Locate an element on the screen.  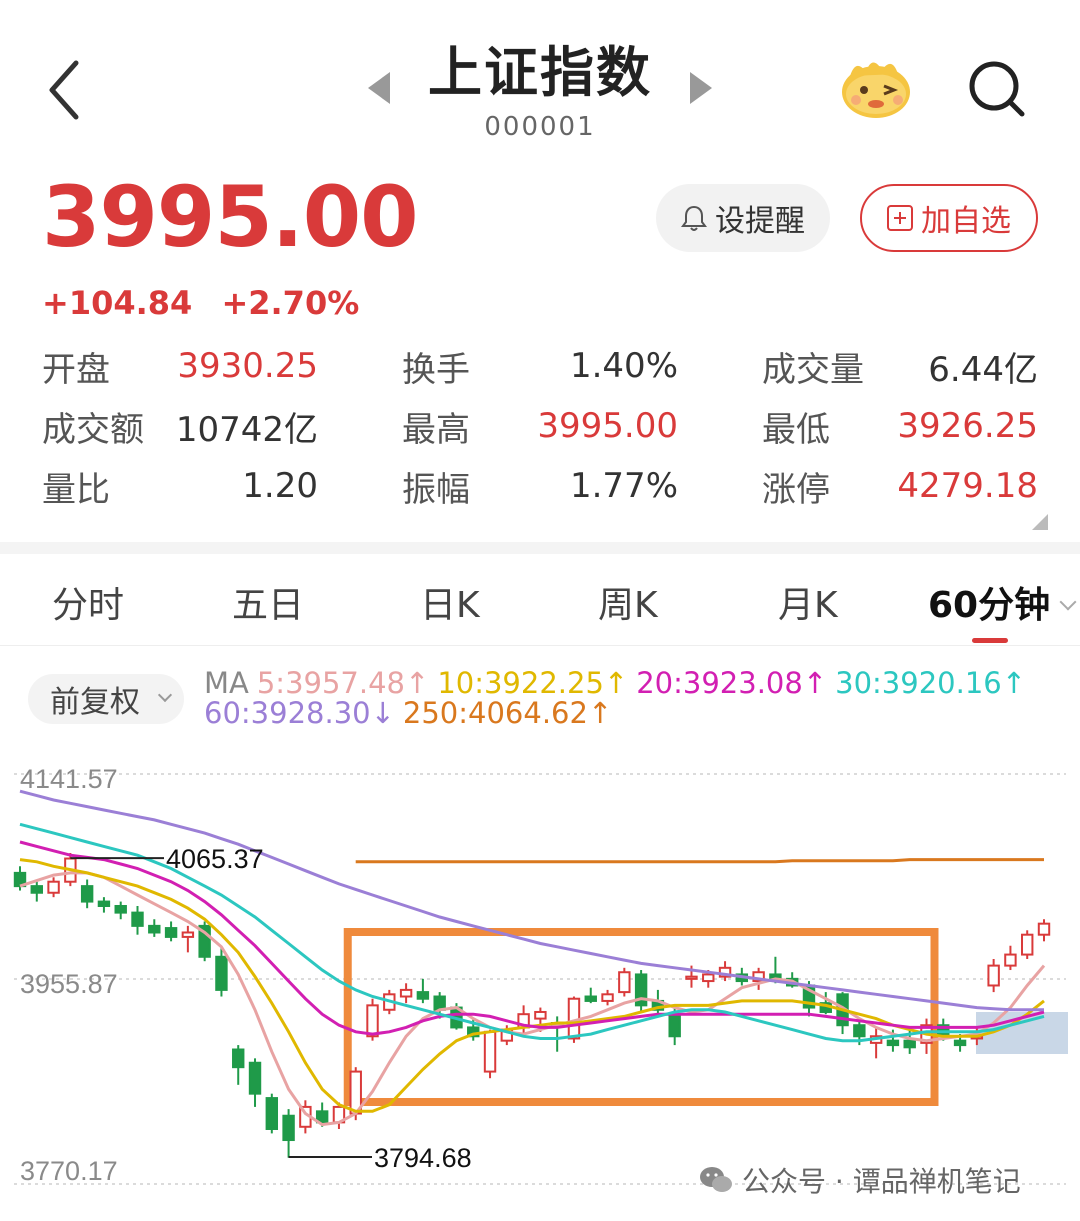
ma-value: 30:3920.16↑ is located at coordinates (931, 683).